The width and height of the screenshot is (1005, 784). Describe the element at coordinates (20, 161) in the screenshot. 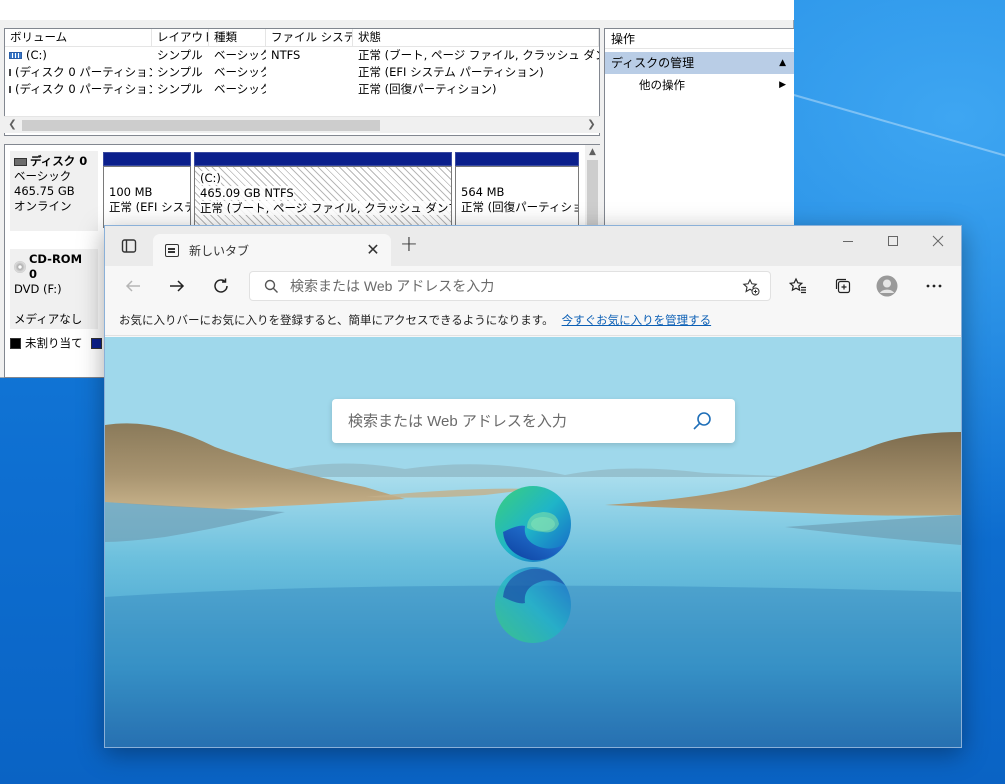

I see `disk-icon` at that location.